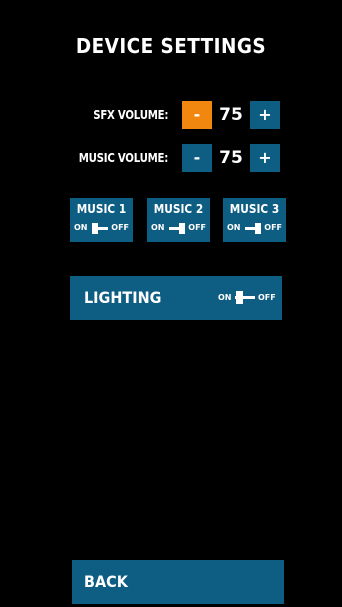 Image resolution: width=342 pixels, height=607 pixels. What do you see at coordinates (101, 220) in the screenshot?
I see `music-1-toggle: MUSIC 1 ON OFF` at bounding box center [101, 220].